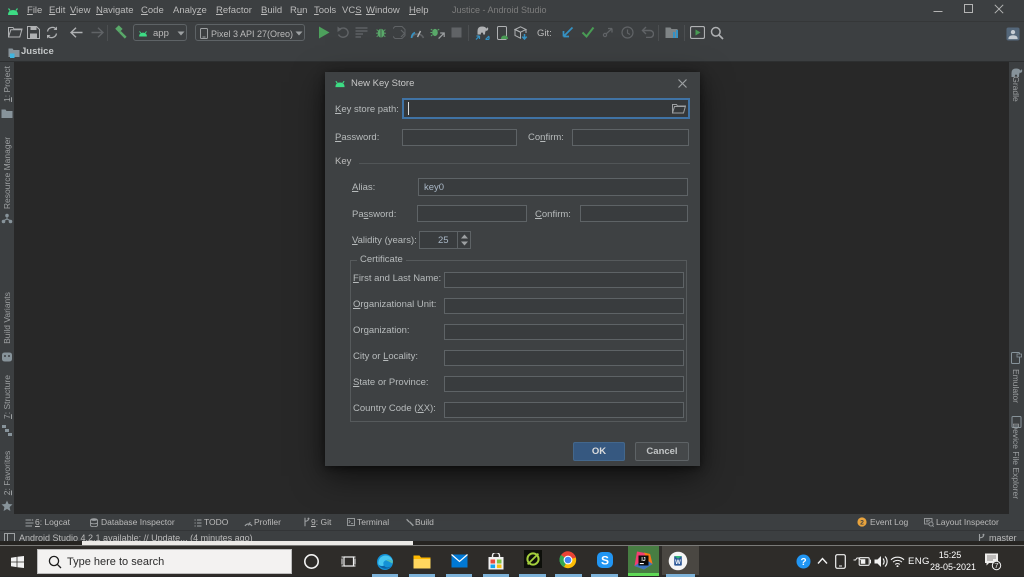 This screenshot has height=577, width=1024. I want to click on svg-text: IJ, so click(643, 560).